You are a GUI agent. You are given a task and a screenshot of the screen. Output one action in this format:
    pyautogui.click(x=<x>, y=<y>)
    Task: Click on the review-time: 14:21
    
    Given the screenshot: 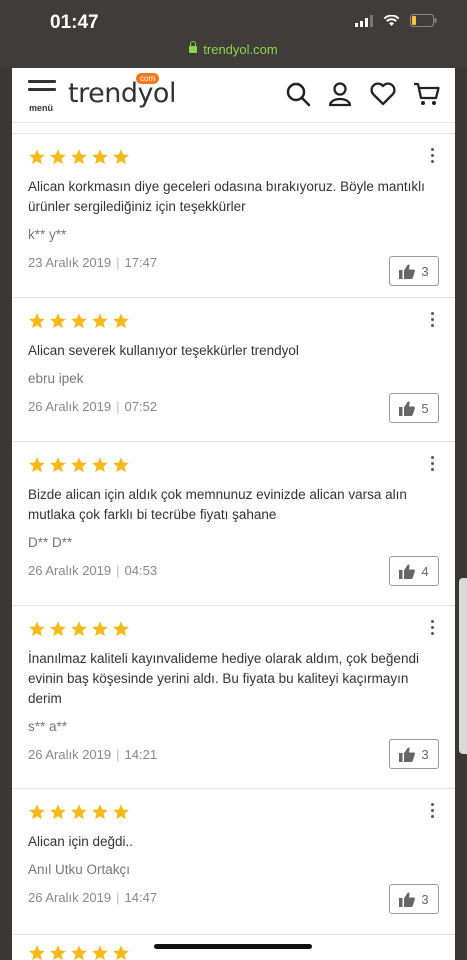 What is the action you would take?
    pyautogui.click(x=141, y=754)
    